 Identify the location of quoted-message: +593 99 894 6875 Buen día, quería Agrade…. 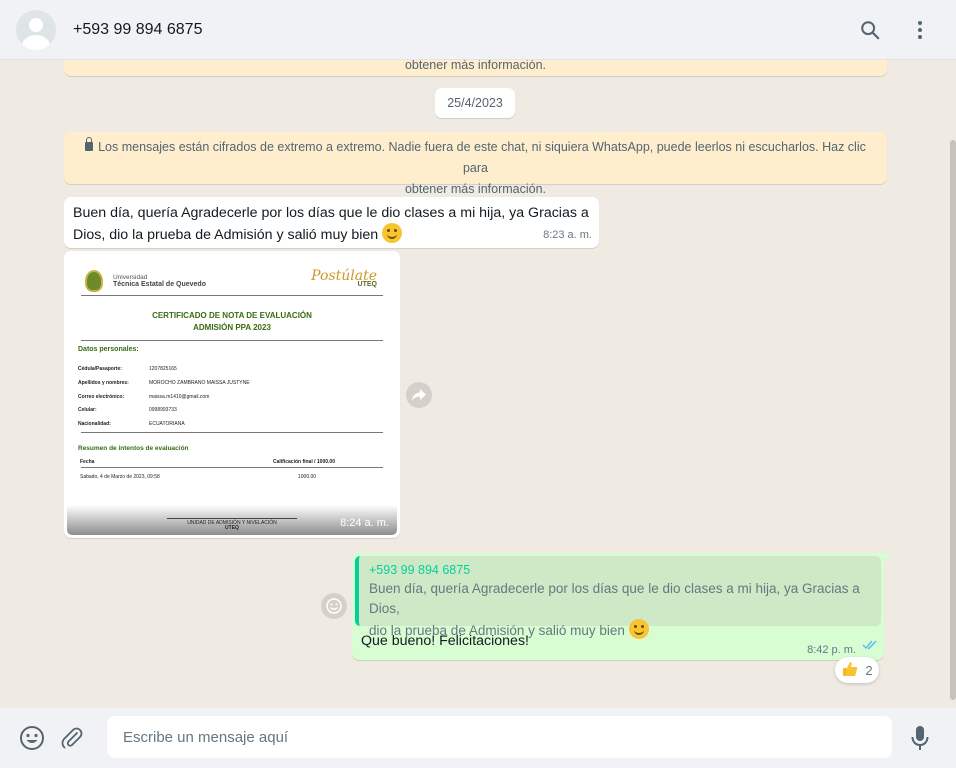
(618, 597).